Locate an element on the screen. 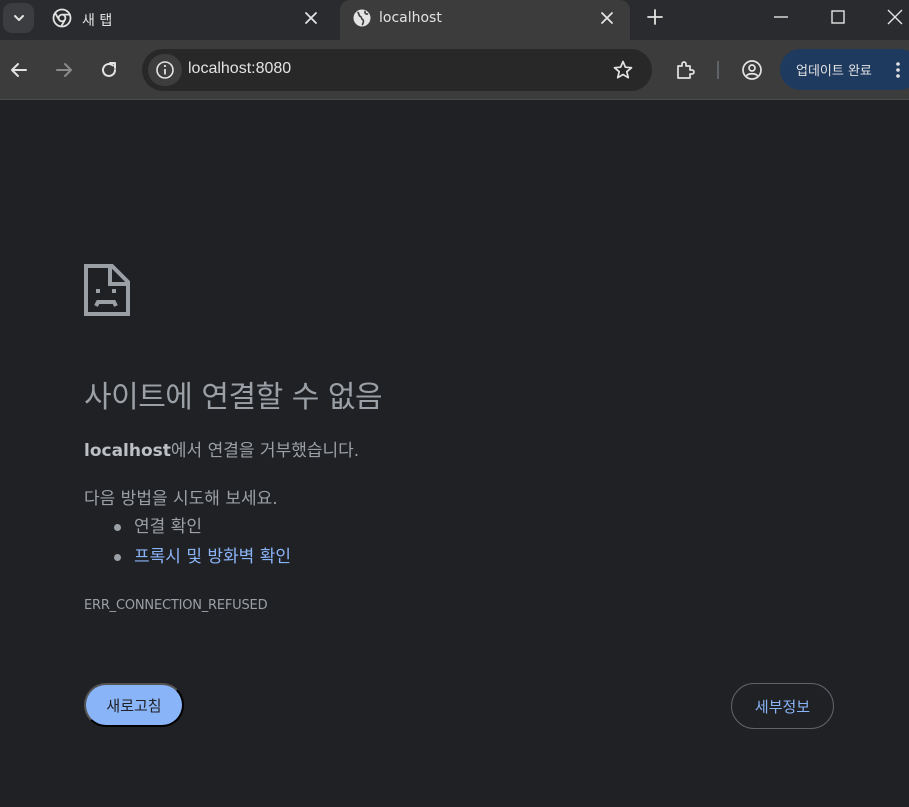 This screenshot has width=909, height=807. chrome-icon is located at coordinates (62, 18).